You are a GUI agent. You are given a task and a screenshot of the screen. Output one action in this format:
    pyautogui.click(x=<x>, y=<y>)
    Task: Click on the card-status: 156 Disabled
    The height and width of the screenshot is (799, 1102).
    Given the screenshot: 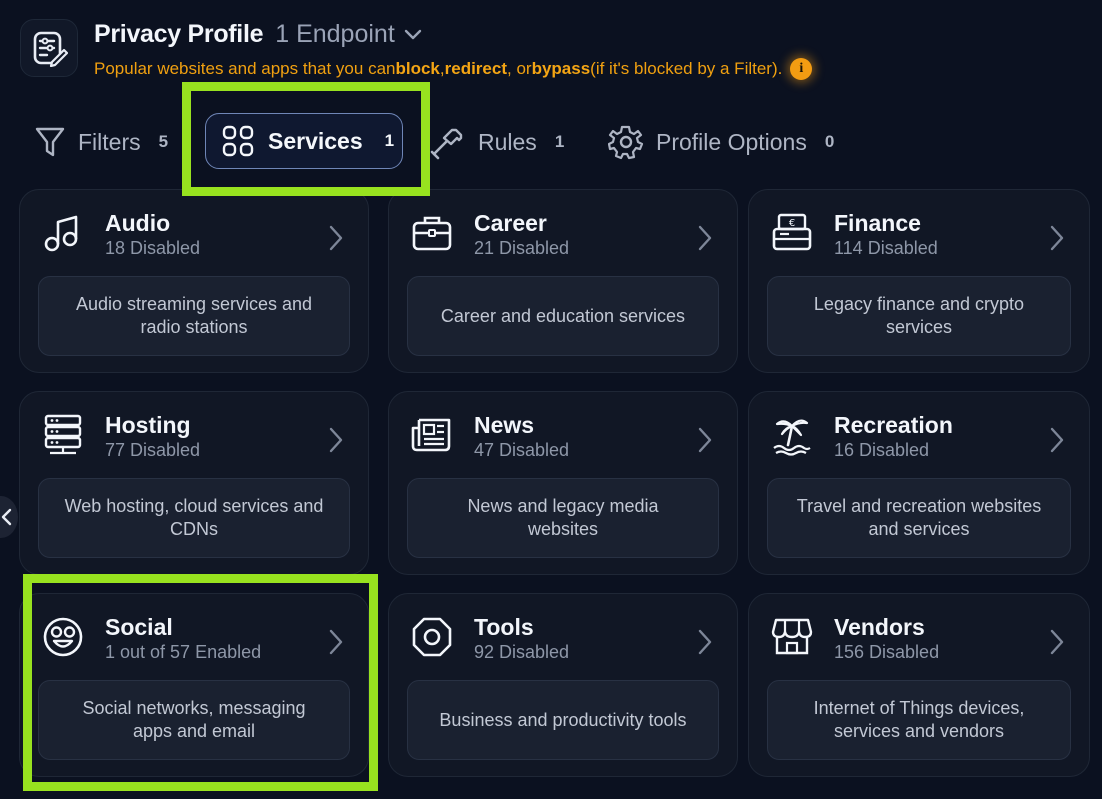 What is the action you would take?
    pyautogui.click(x=887, y=652)
    